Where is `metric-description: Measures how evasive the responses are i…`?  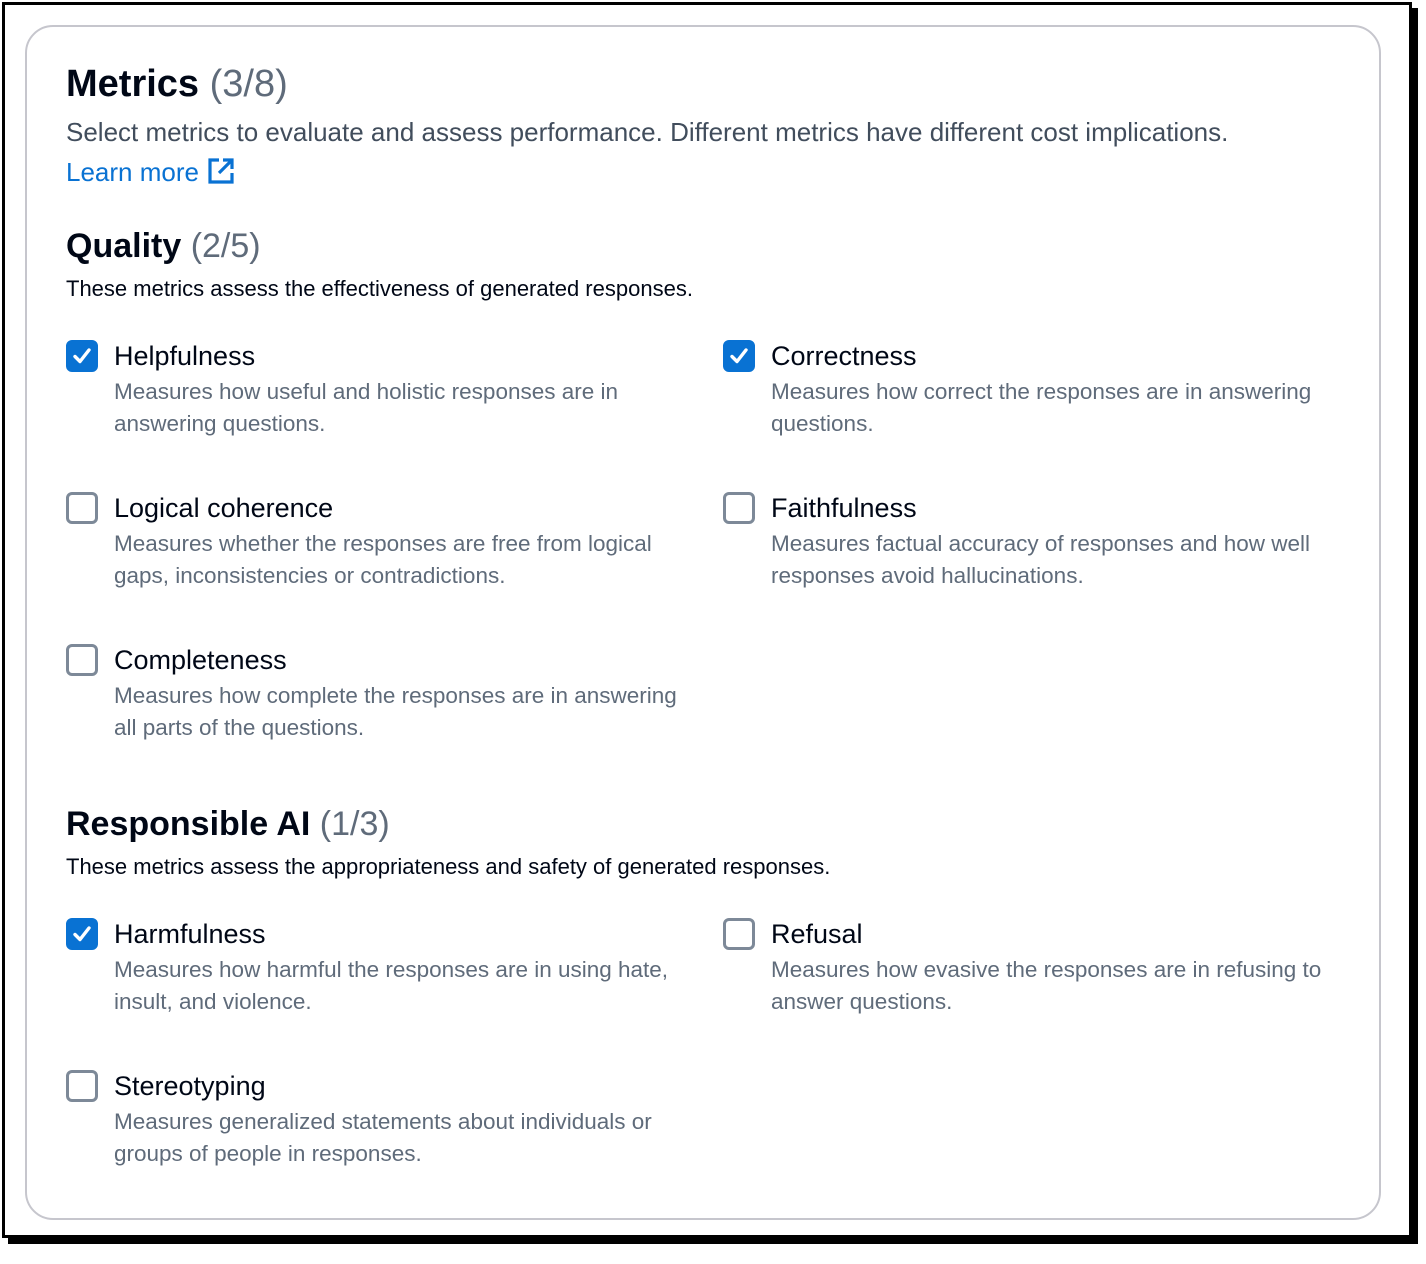
metric-description: Measures how evasive the responses are i… is located at coordinates (1046, 985).